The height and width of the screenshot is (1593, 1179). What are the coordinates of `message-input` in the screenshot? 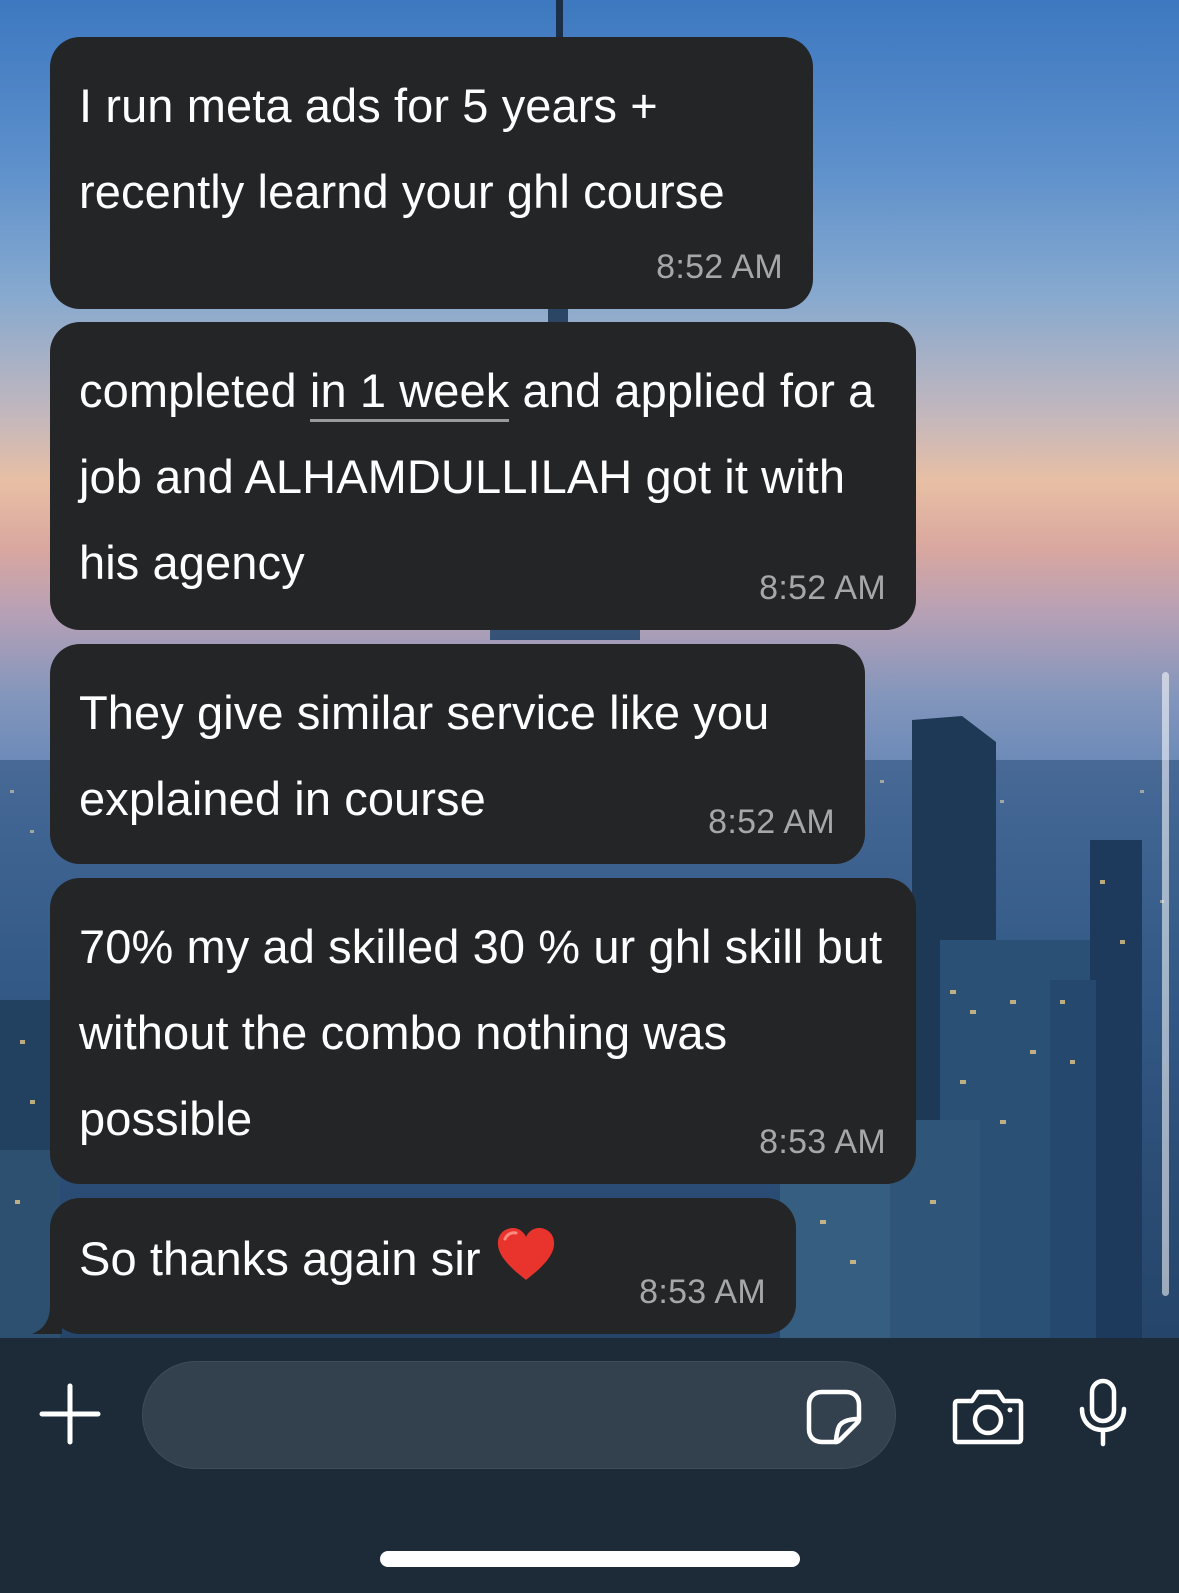 It's located at (519, 1415).